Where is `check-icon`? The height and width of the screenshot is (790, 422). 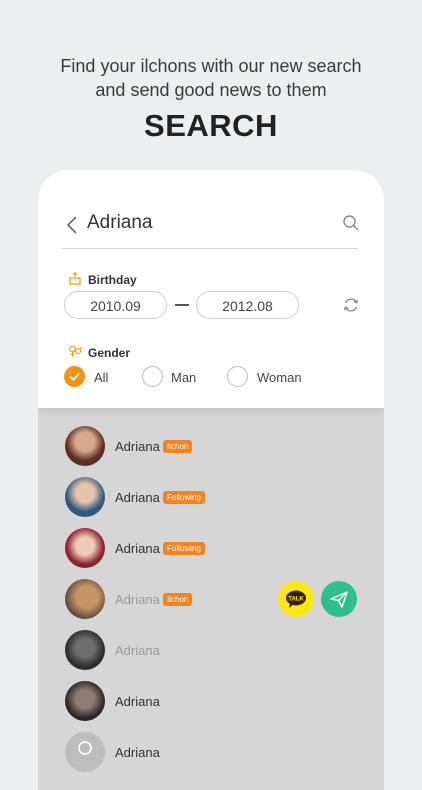
check-icon is located at coordinates (74, 377).